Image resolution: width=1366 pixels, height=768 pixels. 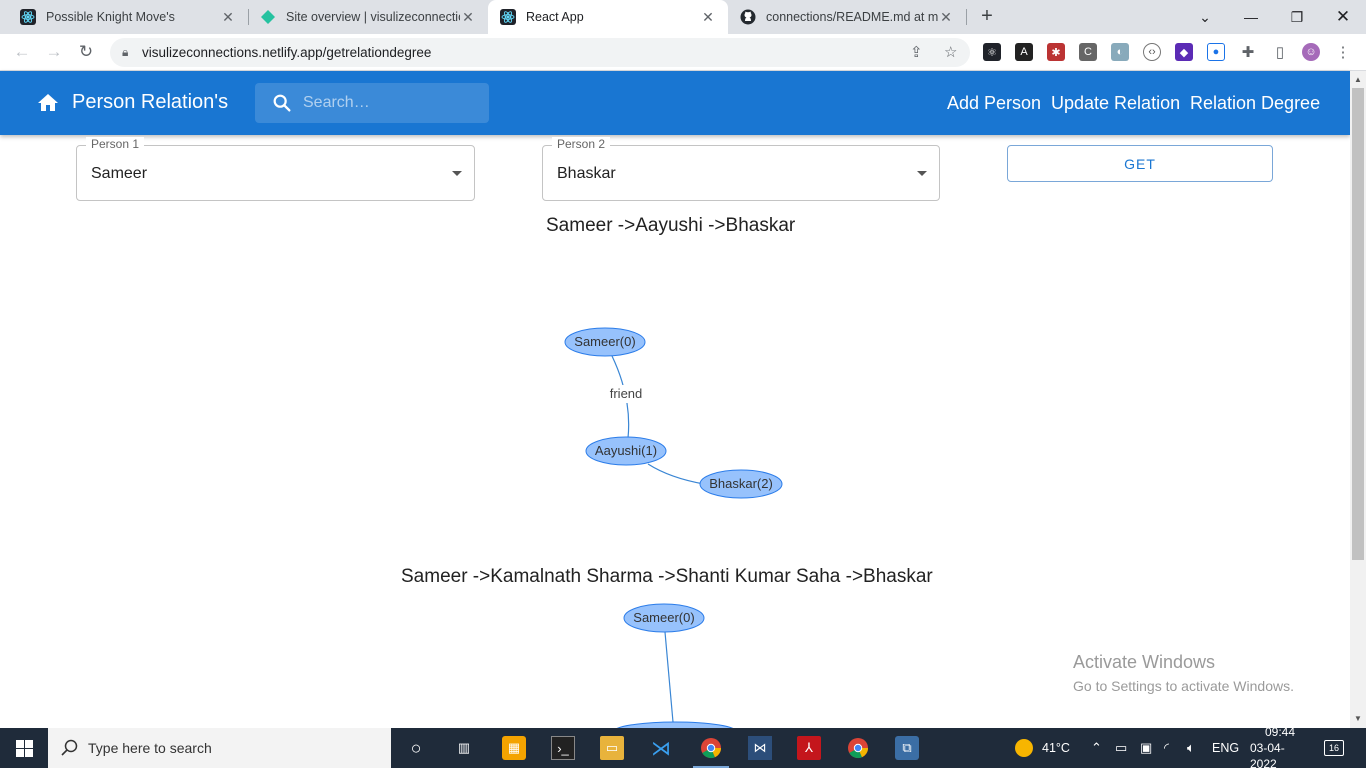 I want to click on network-device-icon: ▣, so click(x=1146, y=748).